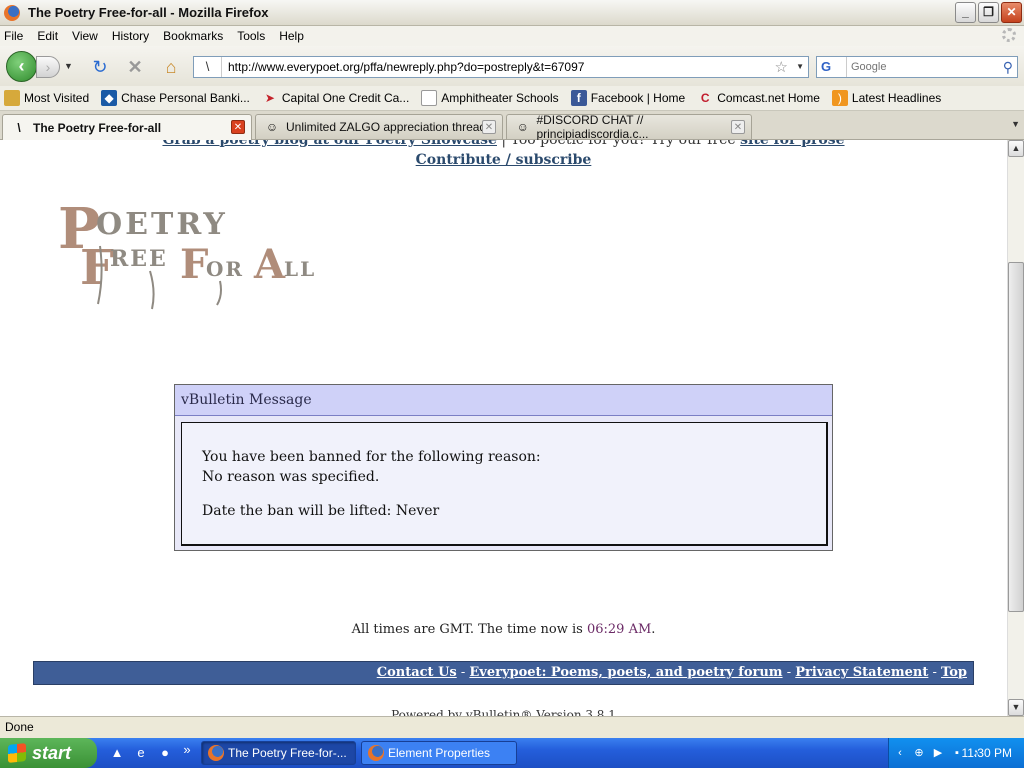 The image size is (1024, 768). I want to click on menu-bookmarks: Bookmarks, so click(193, 36).